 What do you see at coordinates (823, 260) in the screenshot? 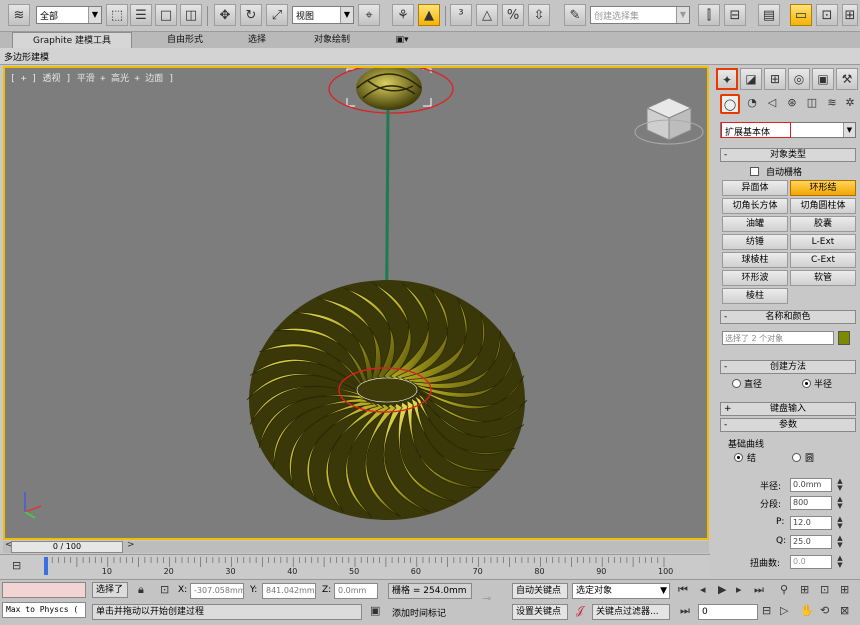
I see `object-type-button: C-Ext` at bounding box center [823, 260].